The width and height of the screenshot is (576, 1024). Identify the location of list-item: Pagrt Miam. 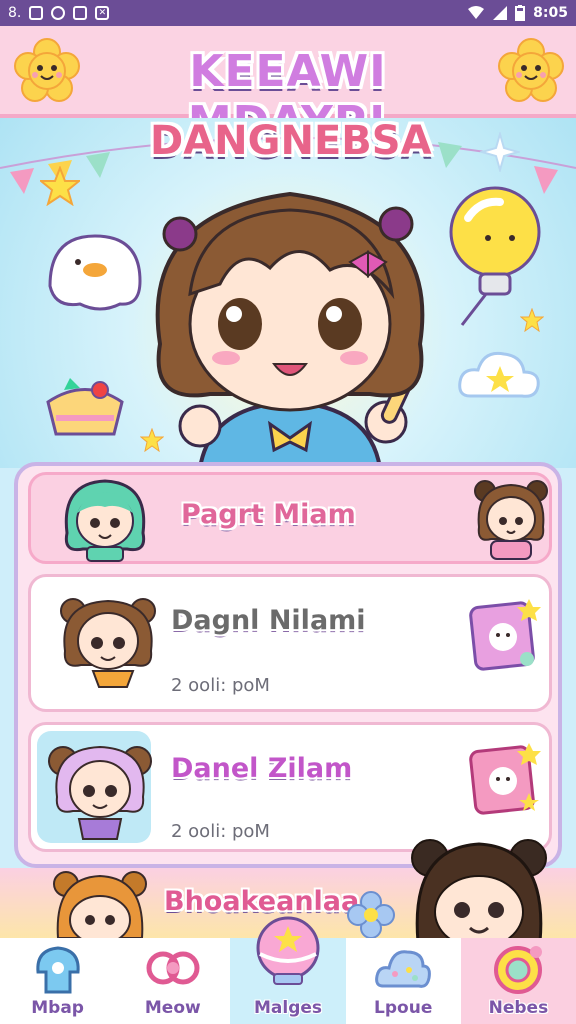
(290, 518).